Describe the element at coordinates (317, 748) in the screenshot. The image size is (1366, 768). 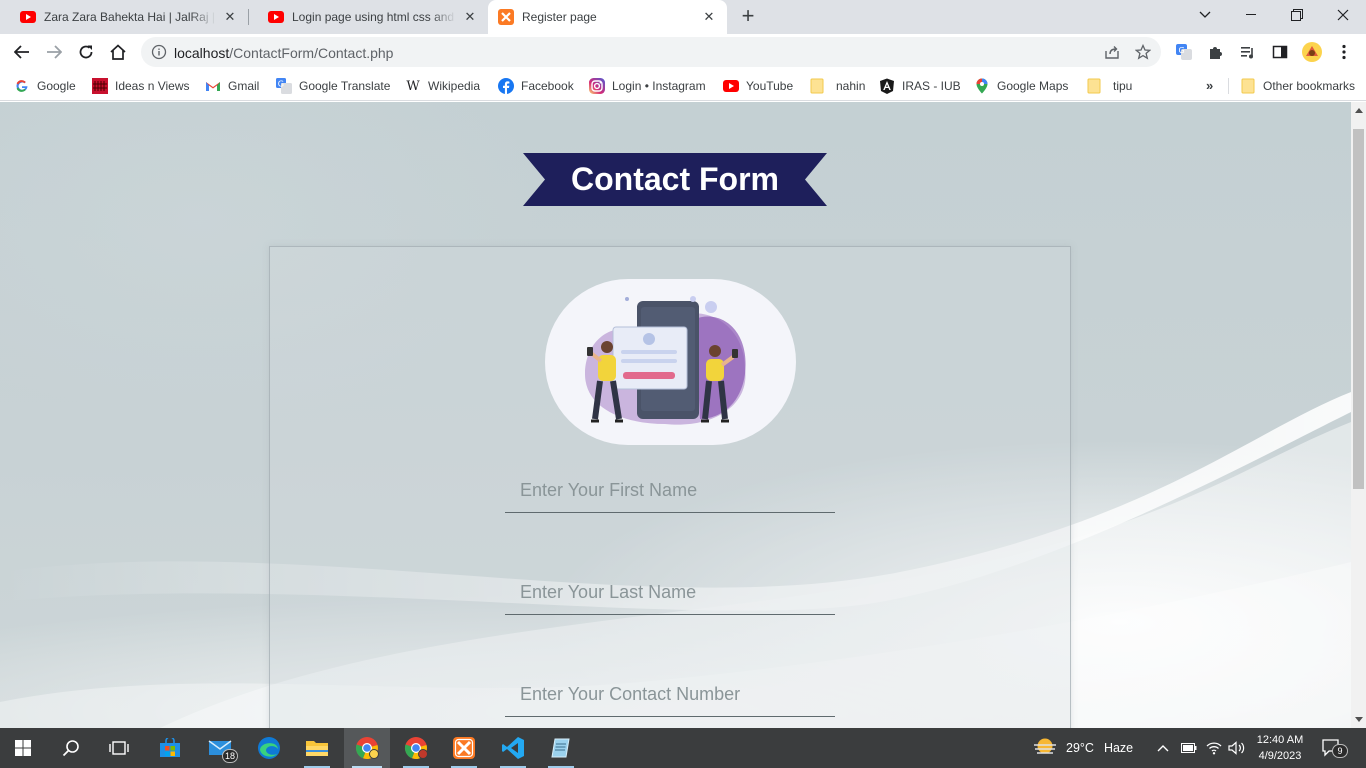
I see `file-explorer-icon` at that location.